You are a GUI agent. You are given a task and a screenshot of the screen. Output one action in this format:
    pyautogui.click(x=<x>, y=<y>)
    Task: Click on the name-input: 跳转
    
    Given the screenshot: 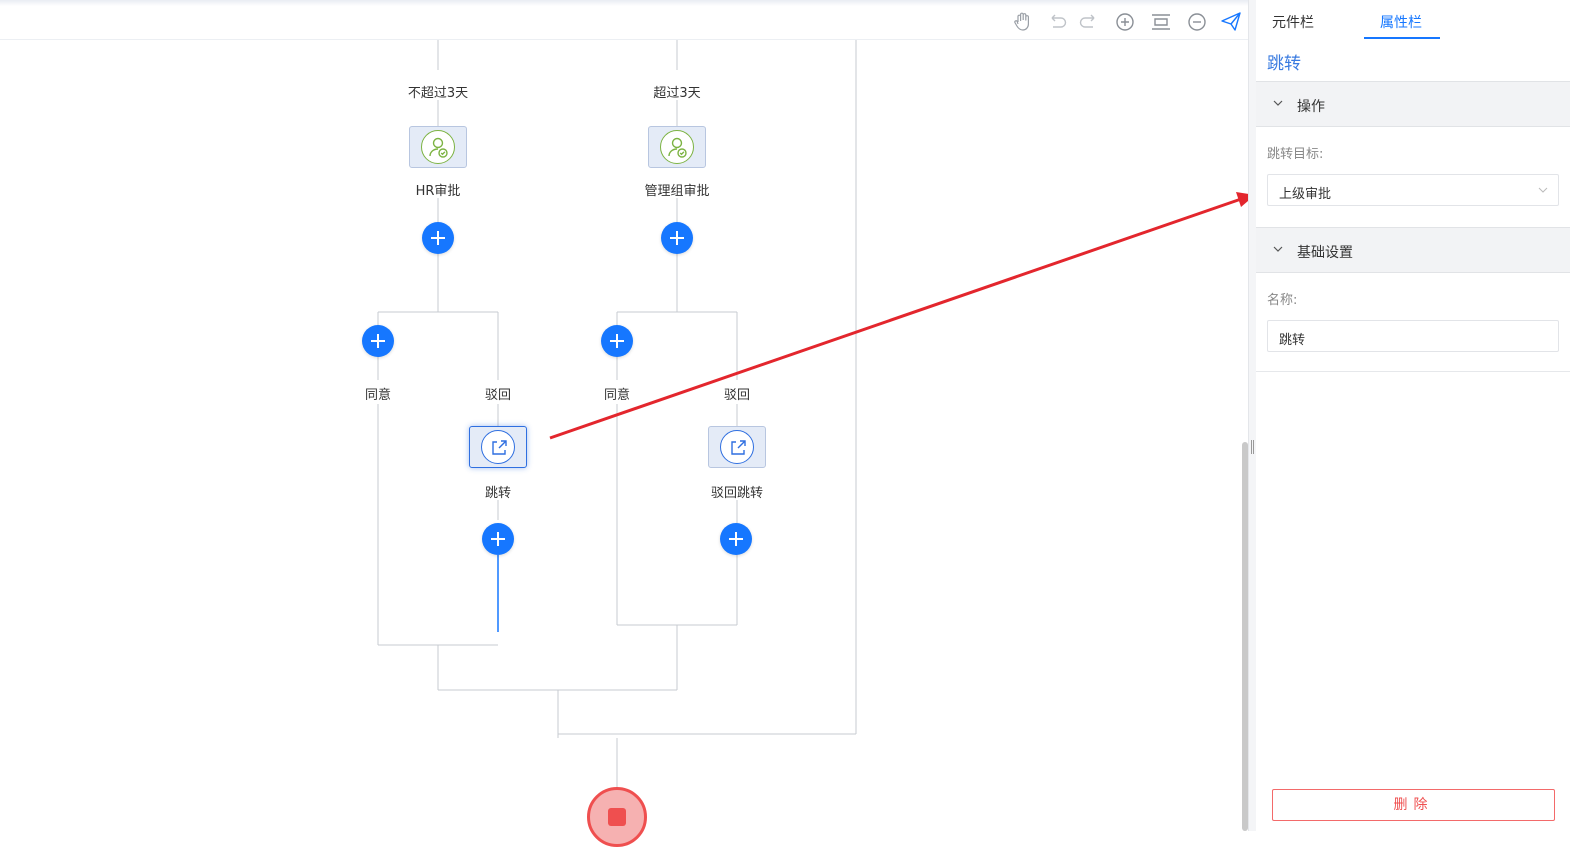 What is the action you would take?
    pyautogui.click(x=1413, y=336)
    